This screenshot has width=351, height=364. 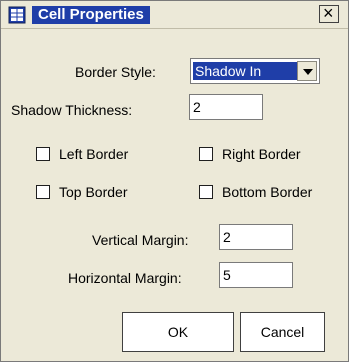 I want to click on title-bar: Cell Properties, so click(x=174, y=15).